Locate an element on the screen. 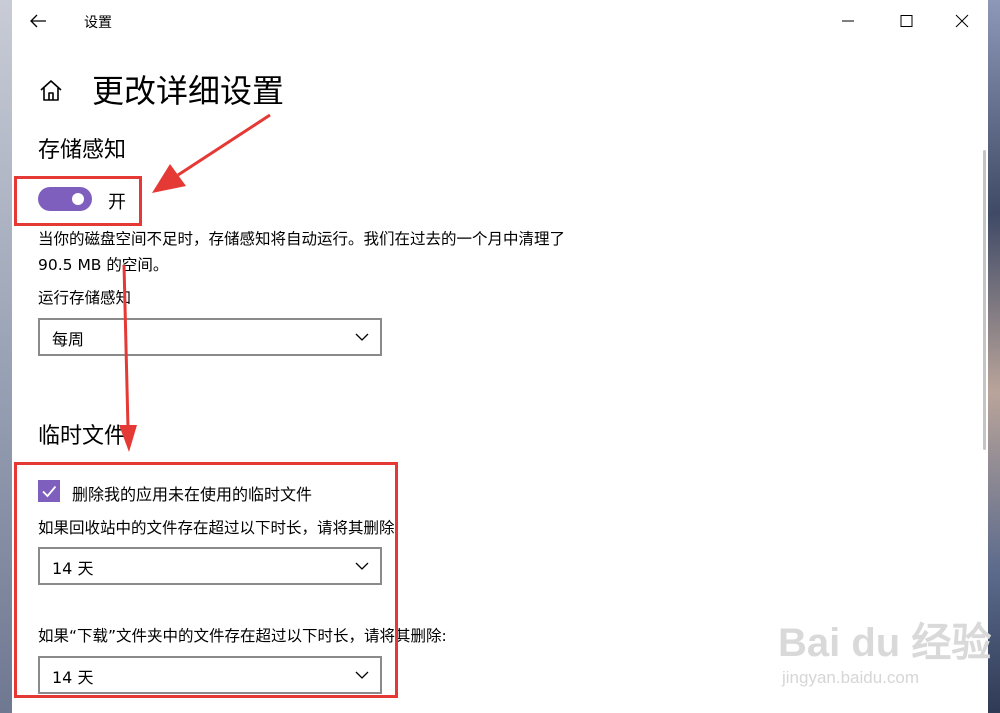  home-icon is located at coordinates (51, 90).